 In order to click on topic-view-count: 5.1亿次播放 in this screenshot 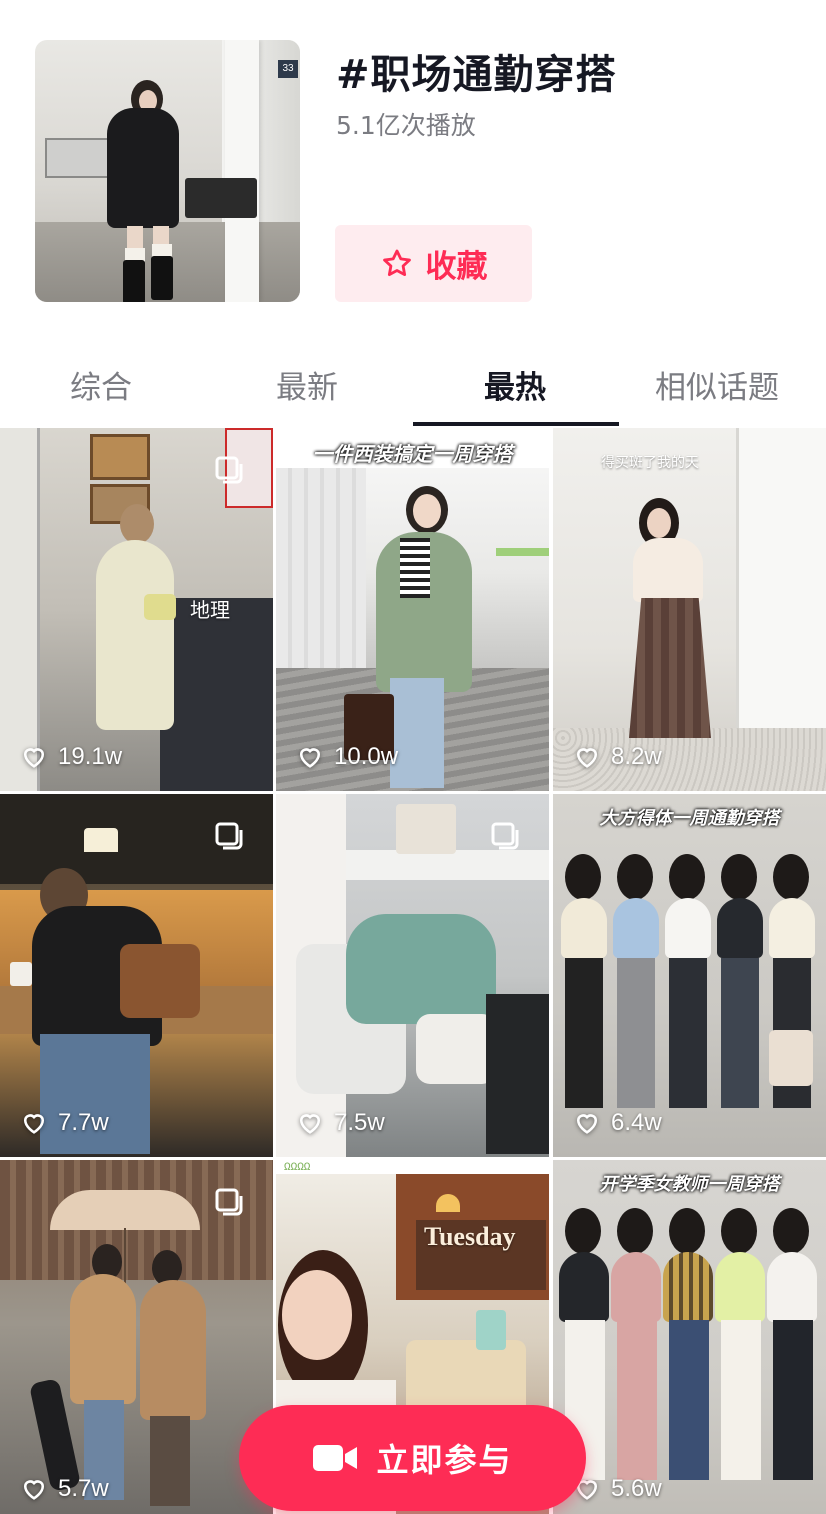, I will do `click(406, 125)`.